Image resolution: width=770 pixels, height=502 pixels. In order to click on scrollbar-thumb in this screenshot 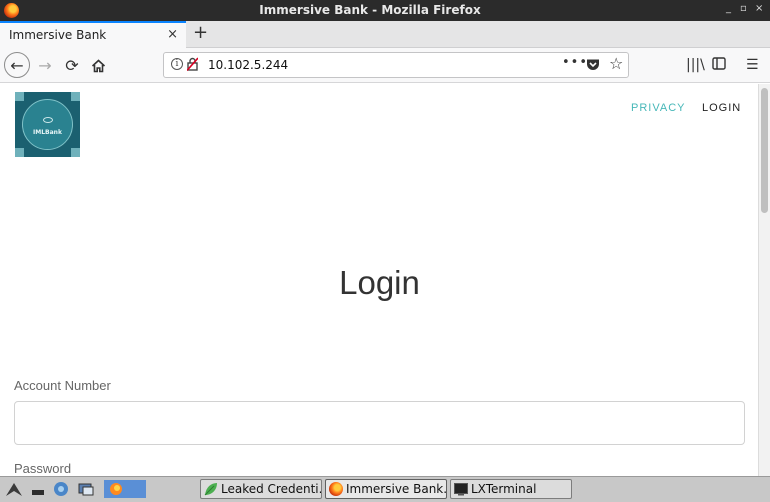, I will do `click(764, 150)`.